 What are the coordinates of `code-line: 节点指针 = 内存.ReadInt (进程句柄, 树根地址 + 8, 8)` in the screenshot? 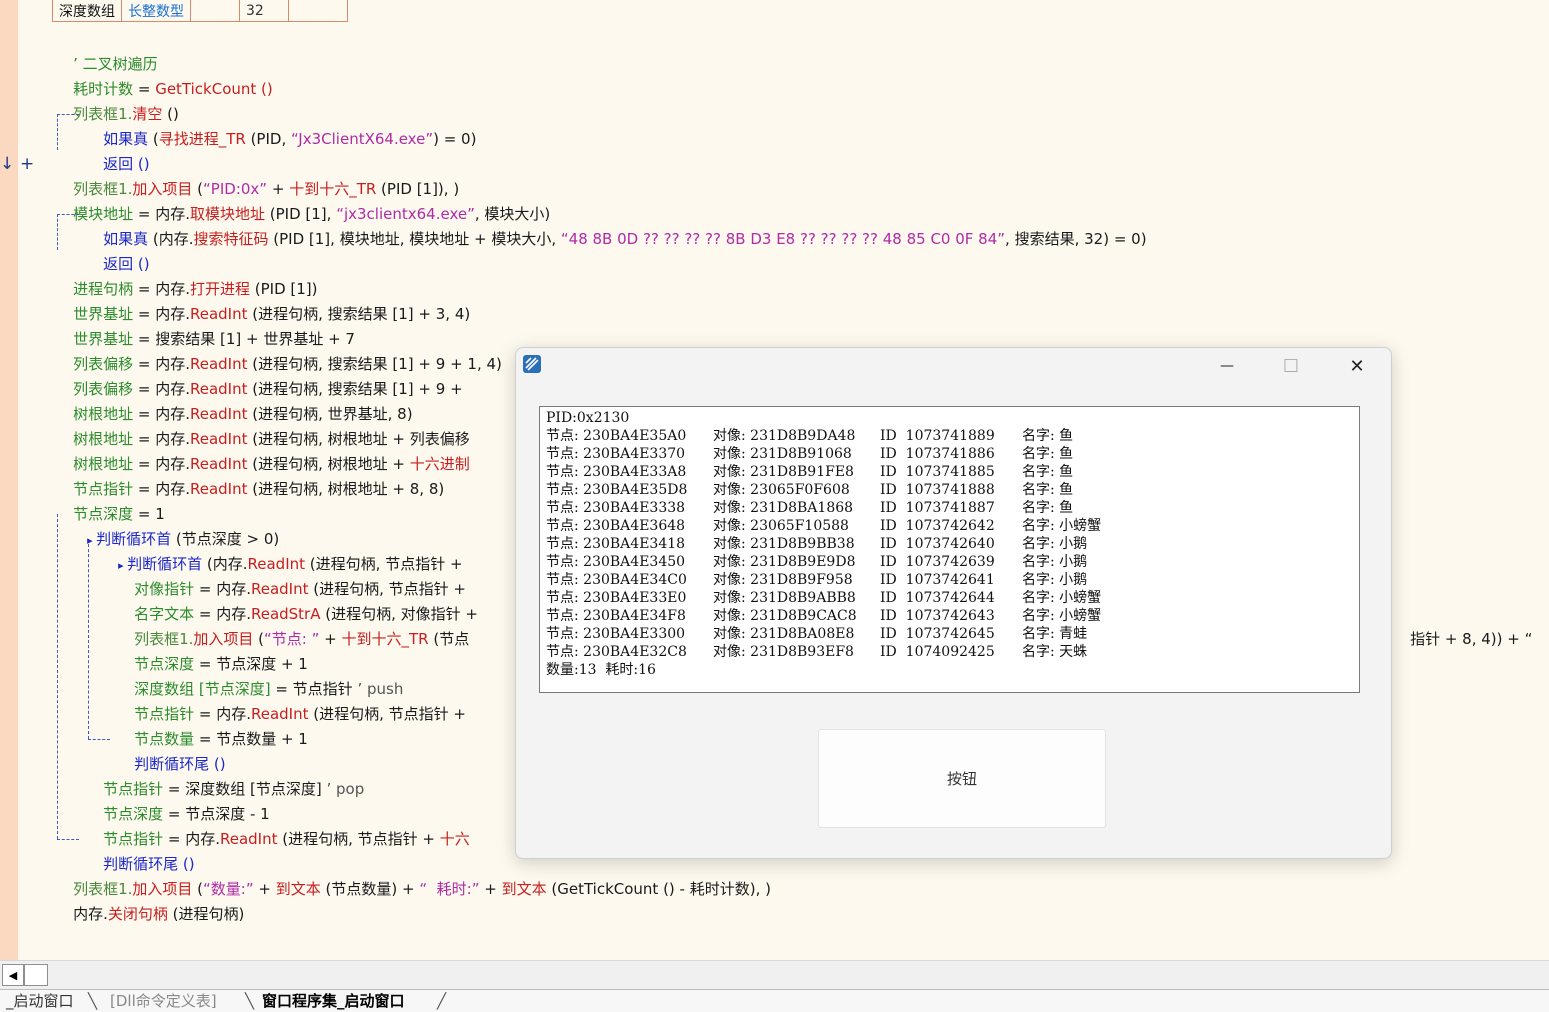 It's located at (249, 475).